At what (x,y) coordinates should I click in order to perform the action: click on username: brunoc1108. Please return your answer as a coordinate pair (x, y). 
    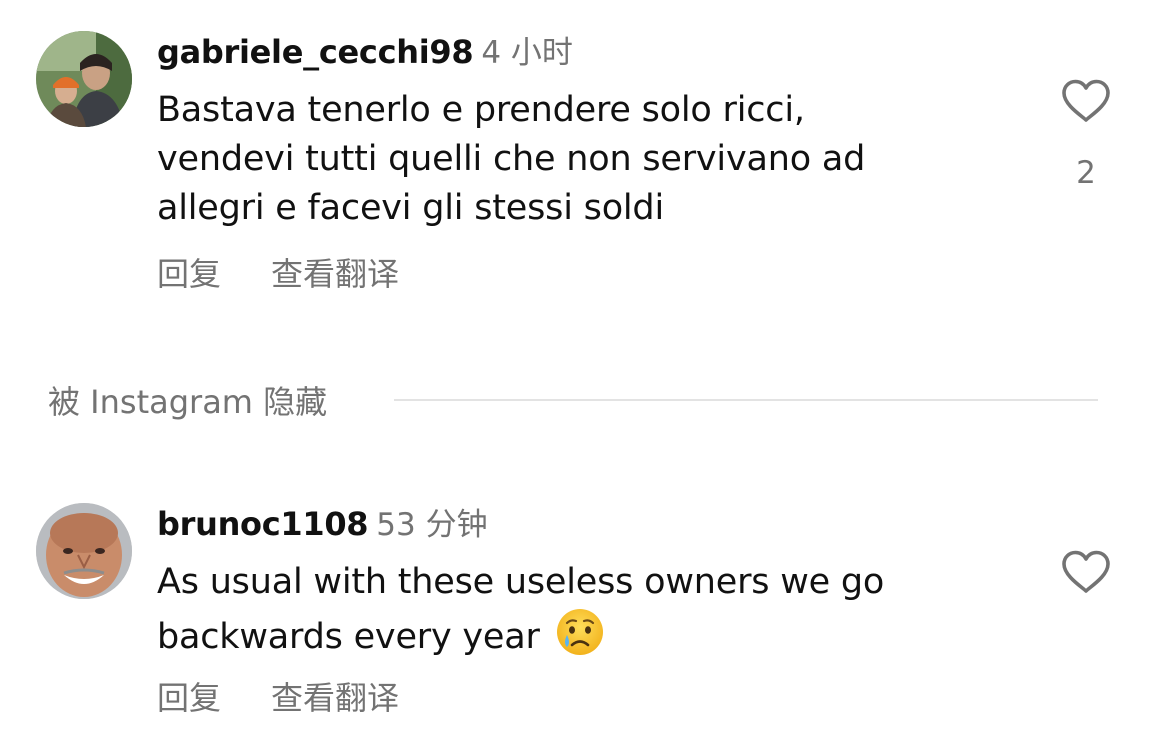
    Looking at the image, I should click on (263, 524).